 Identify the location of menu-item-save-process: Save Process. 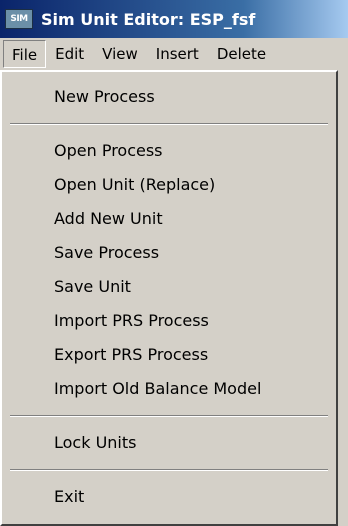
(169, 253).